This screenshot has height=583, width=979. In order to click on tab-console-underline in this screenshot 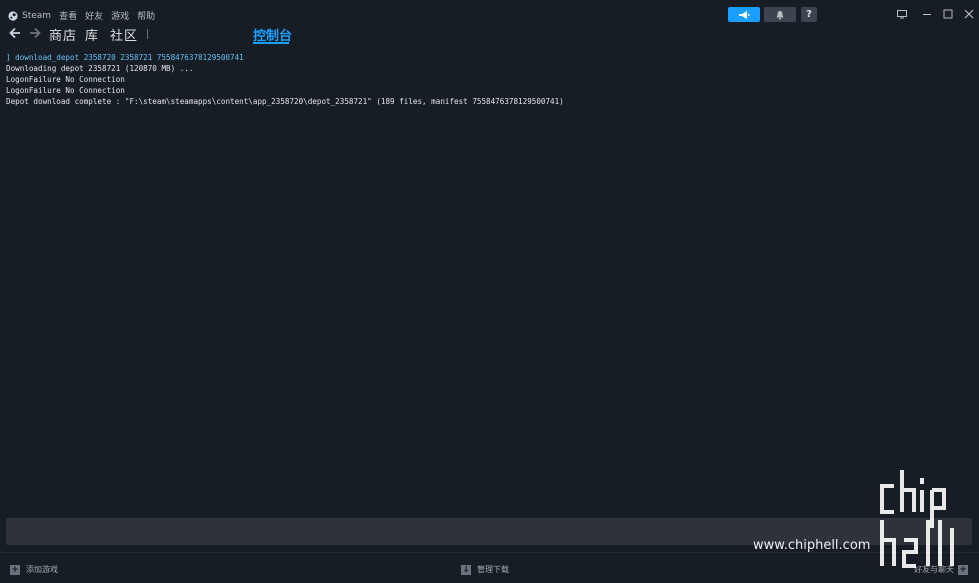, I will do `click(271, 43)`.